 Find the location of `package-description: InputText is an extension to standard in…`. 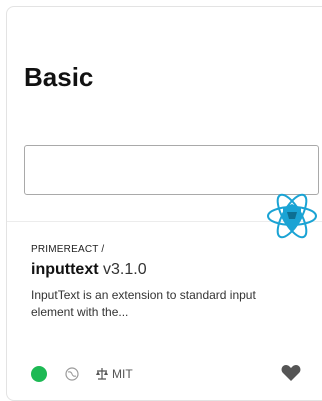

package-description: InputText is an extension to standard in… is located at coordinates (143, 303).